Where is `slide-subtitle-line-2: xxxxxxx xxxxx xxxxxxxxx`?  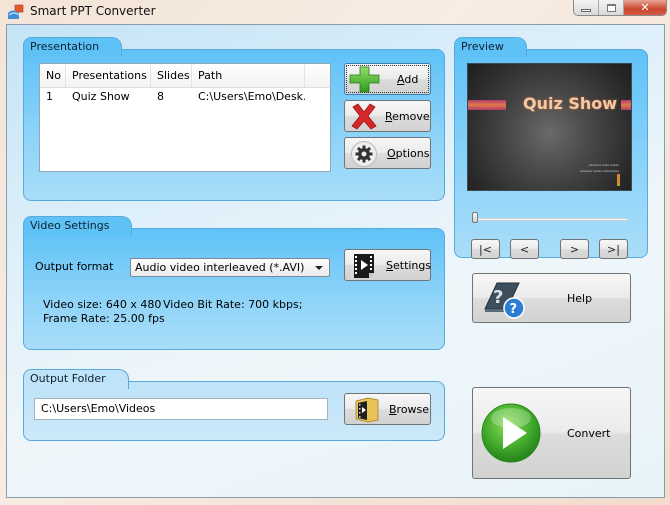 slide-subtitle-line-2: xxxxxxx xxxxx xxxxxxxxx is located at coordinates (599, 171).